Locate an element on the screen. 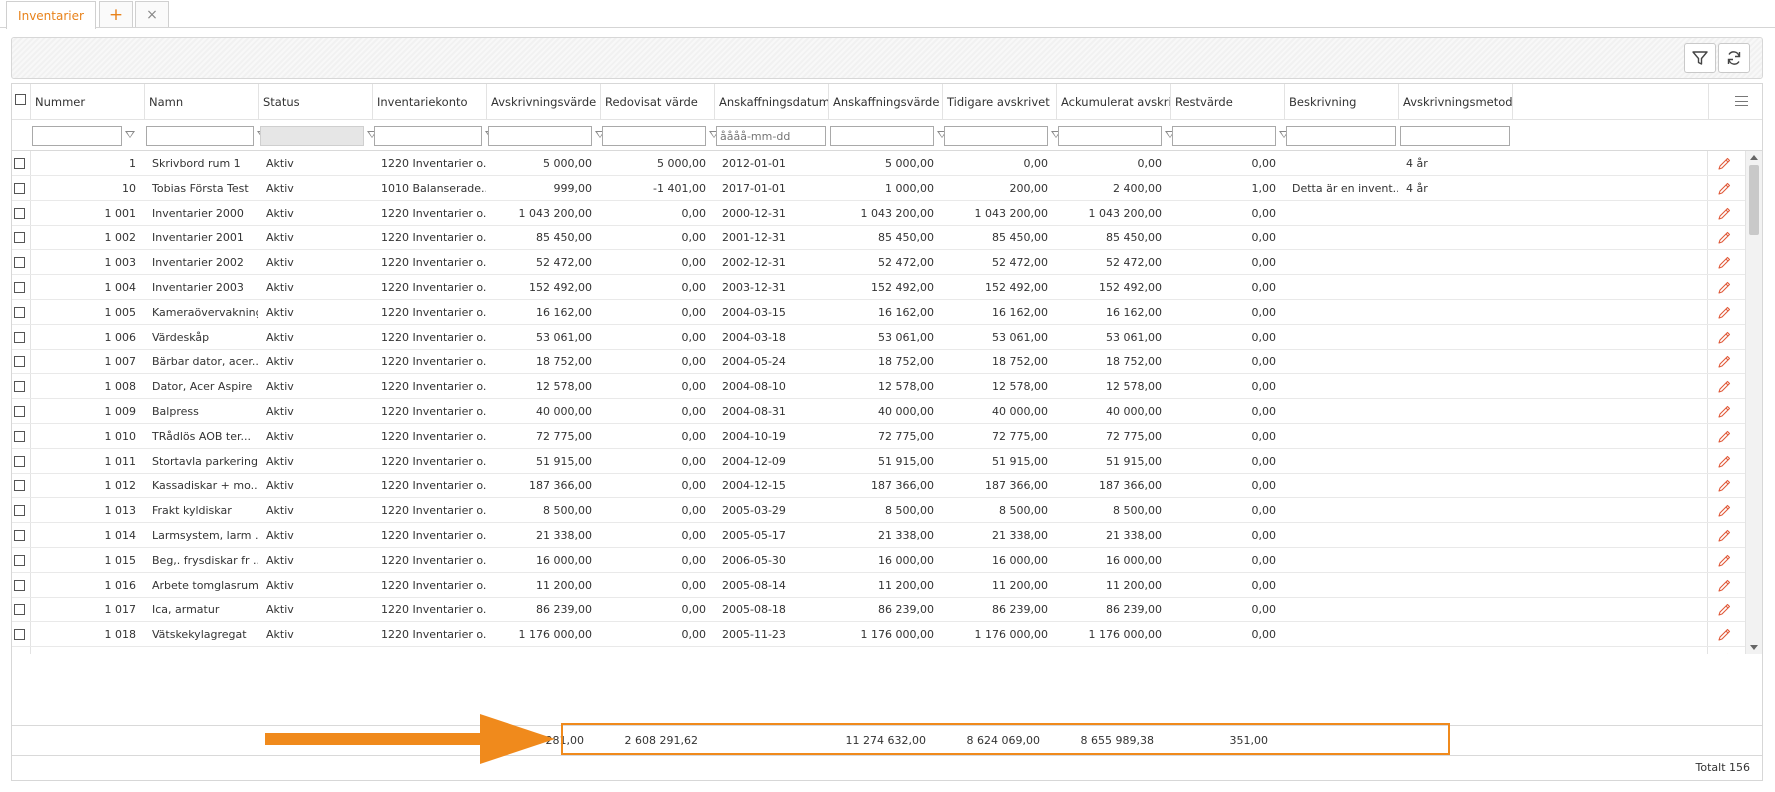  filter-funnel-icon is located at coordinates (130, 134).